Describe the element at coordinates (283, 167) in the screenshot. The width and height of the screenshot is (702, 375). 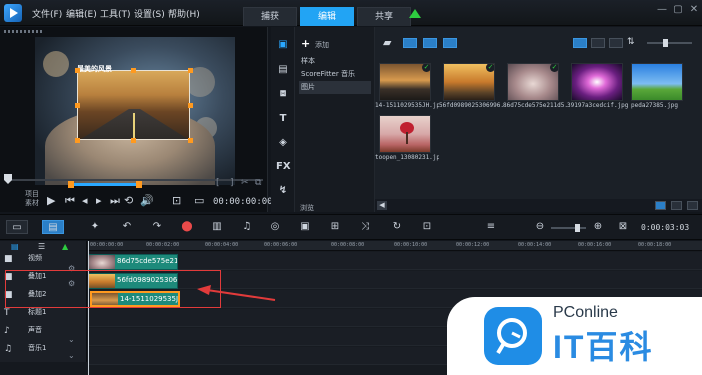
I see `filter-icon: FX` at that location.